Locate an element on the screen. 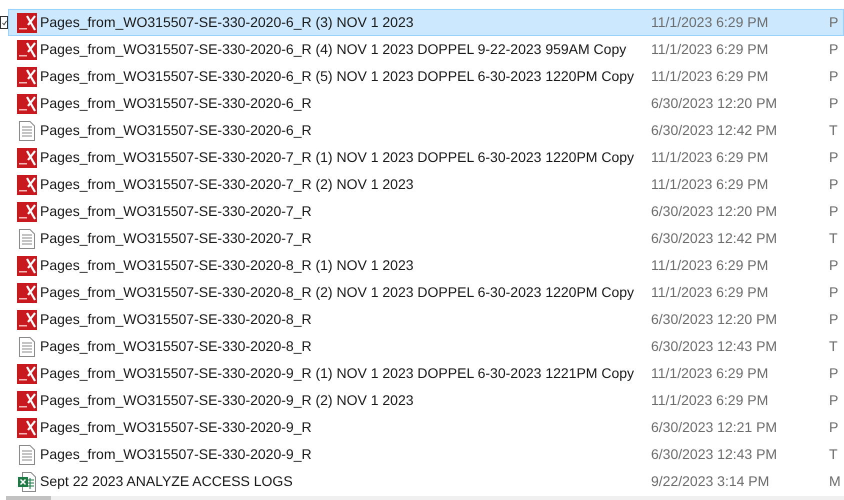 The image size is (844, 500). spreadsheet-file-icon is located at coordinates (27, 482).